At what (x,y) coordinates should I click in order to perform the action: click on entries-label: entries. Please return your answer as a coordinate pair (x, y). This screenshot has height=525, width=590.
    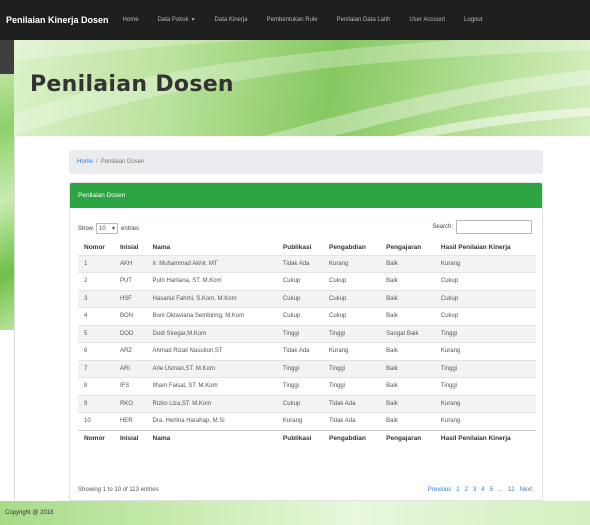
    Looking at the image, I should click on (130, 228).